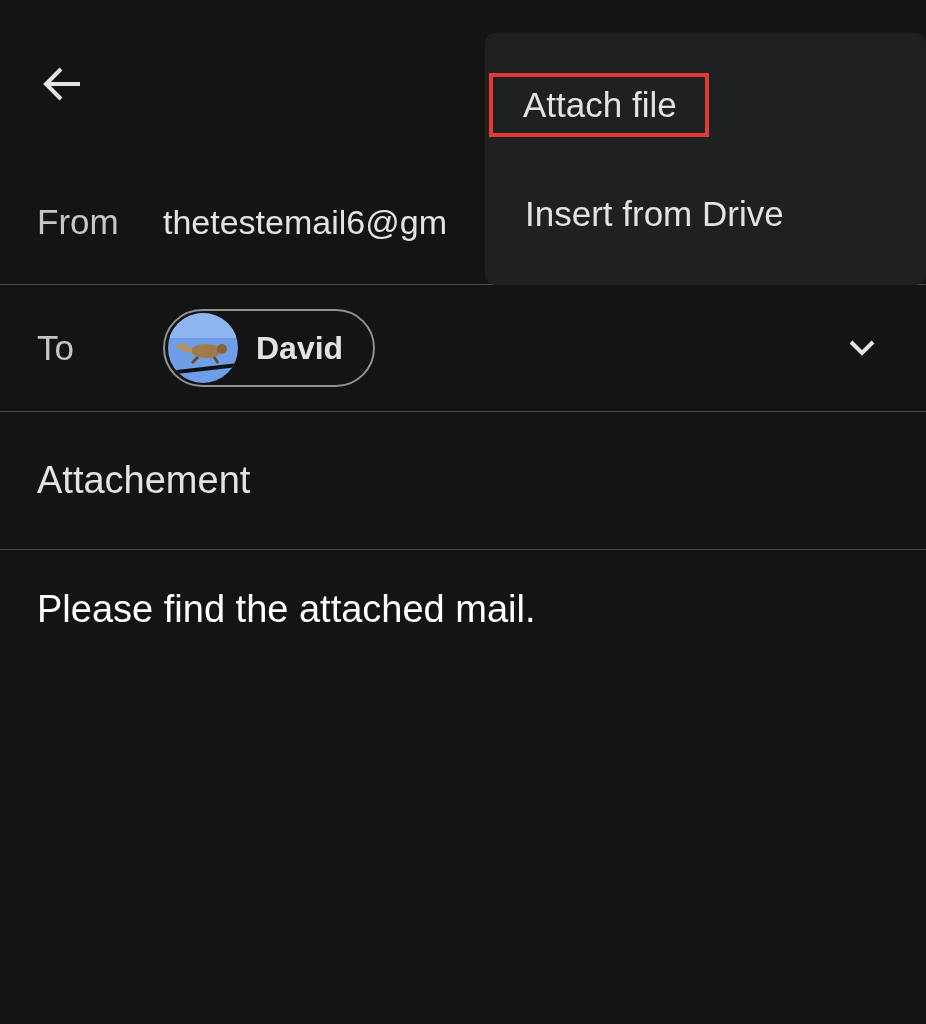 The image size is (926, 1024). What do you see at coordinates (599, 105) in the screenshot?
I see `menu-item: Attach file` at bounding box center [599, 105].